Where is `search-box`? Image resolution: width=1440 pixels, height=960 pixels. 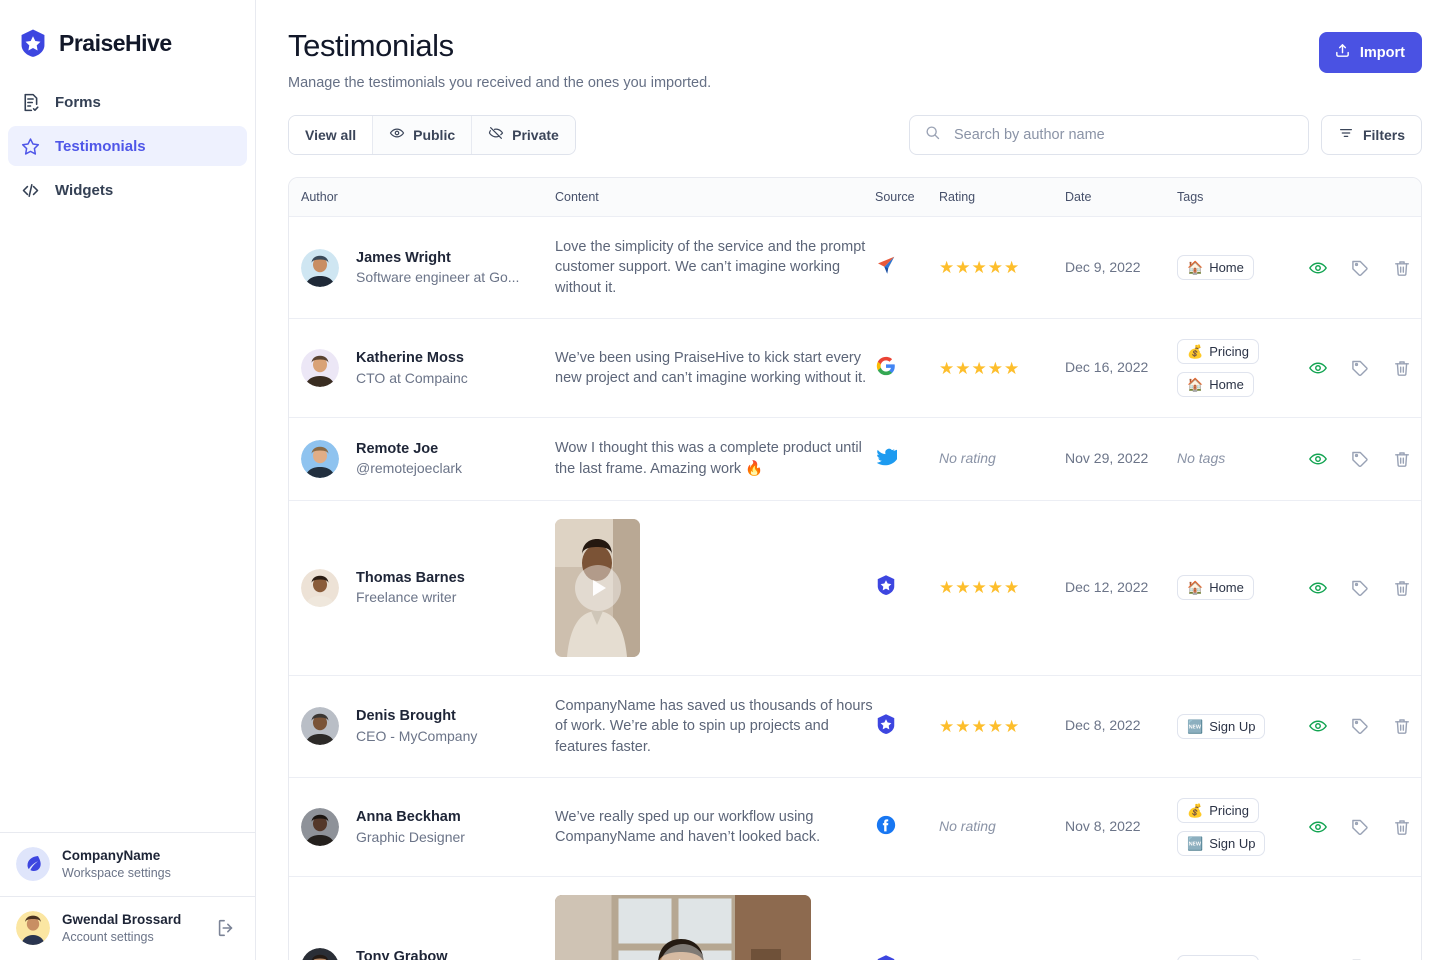 search-box is located at coordinates (1108, 134).